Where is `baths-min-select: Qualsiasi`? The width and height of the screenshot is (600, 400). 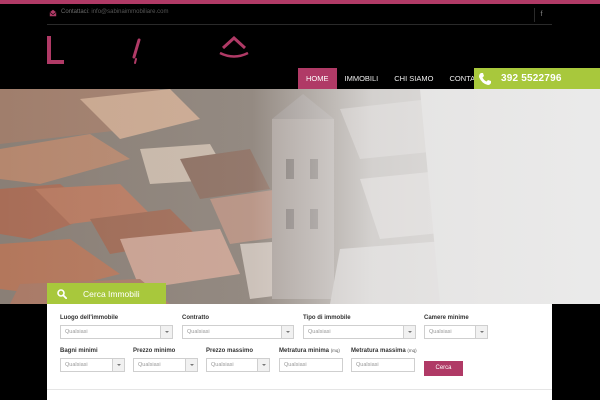
baths-min-select: Qualsiasi is located at coordinates (92, 365).